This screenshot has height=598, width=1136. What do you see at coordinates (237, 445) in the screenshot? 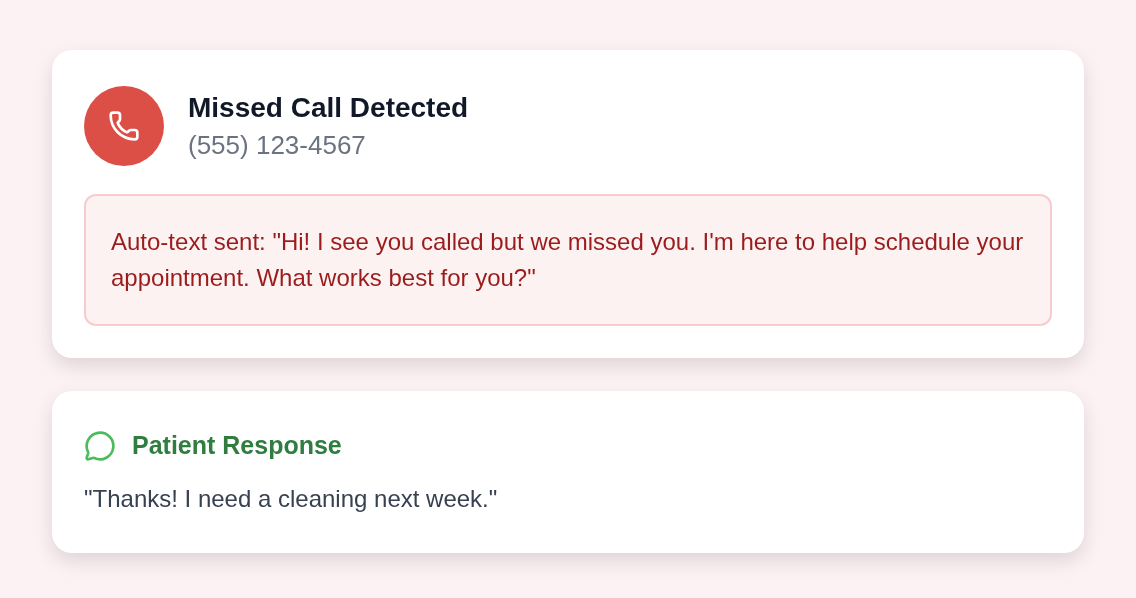
I see `response-title: Patient Response` at bounding box center [237, 445].